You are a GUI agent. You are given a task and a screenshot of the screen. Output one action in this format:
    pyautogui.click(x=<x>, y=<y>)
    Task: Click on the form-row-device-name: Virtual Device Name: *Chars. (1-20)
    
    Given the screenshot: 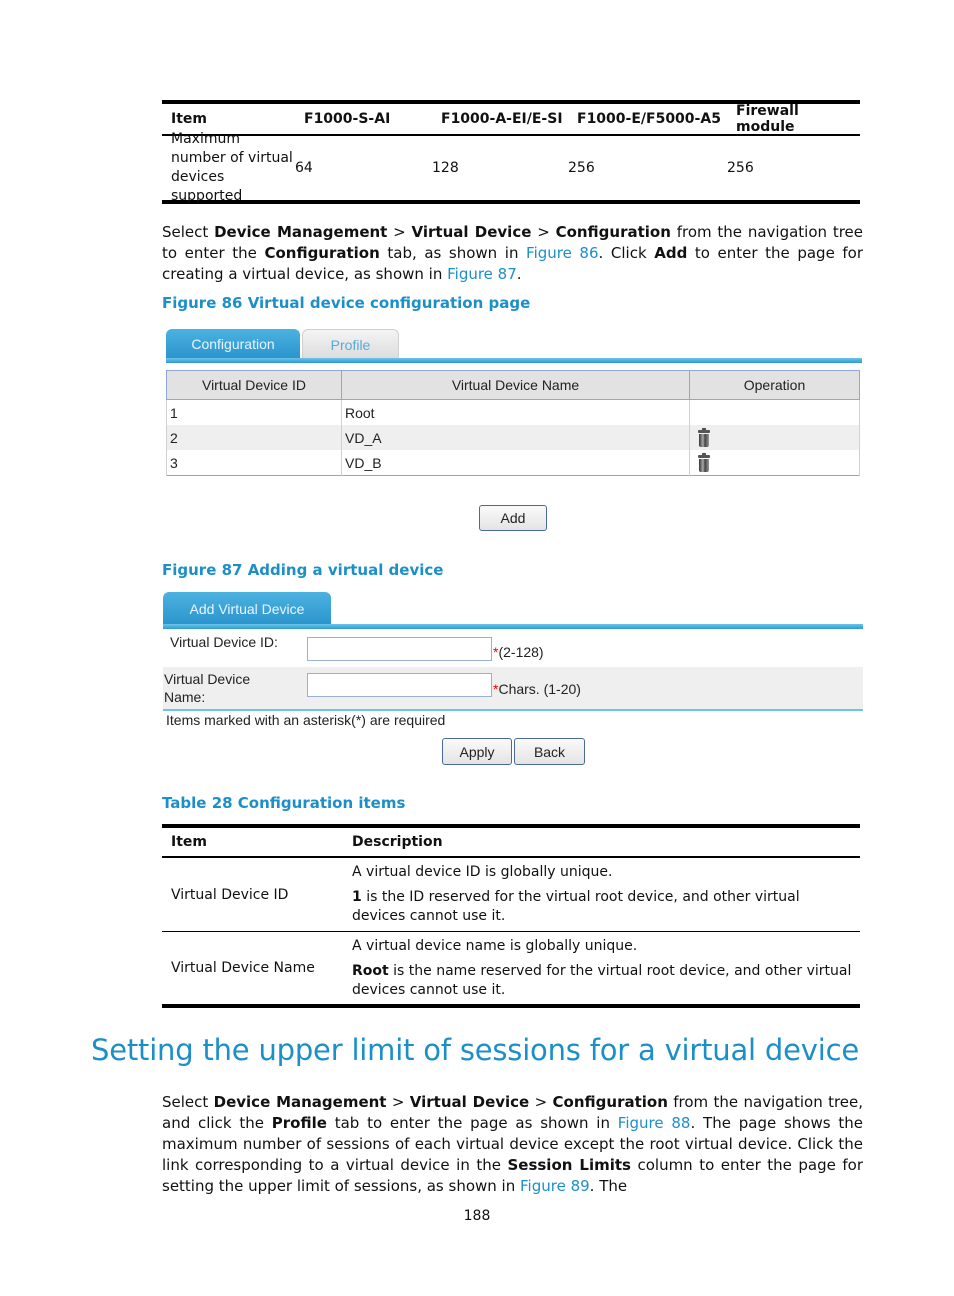 What is the action you would take?
    pyautogui.click(x=513, y=688)
    